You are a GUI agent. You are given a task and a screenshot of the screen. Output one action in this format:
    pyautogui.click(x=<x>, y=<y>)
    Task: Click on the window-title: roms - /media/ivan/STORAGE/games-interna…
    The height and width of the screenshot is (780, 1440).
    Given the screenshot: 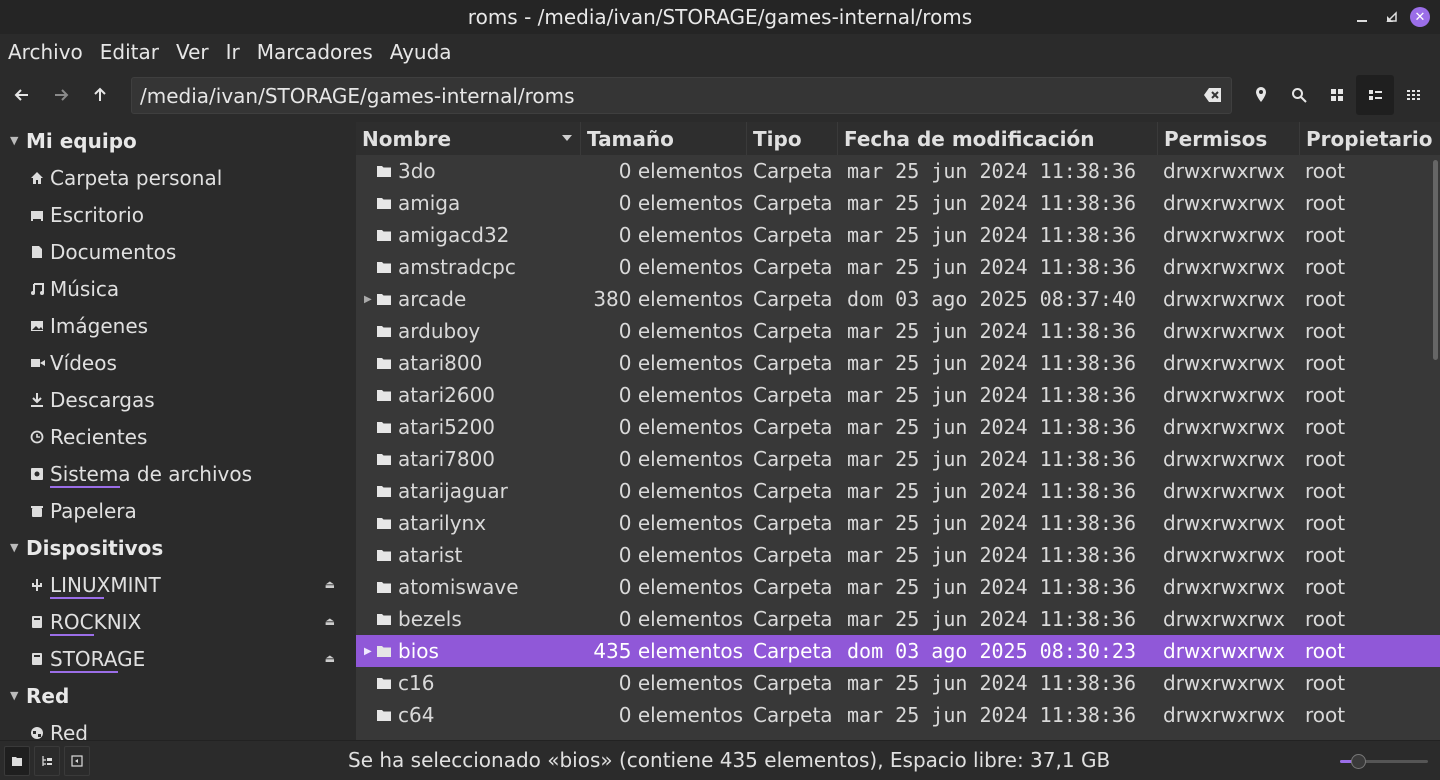 What is the action you would take?
    pyautogui.click(x=720, y=17)
    